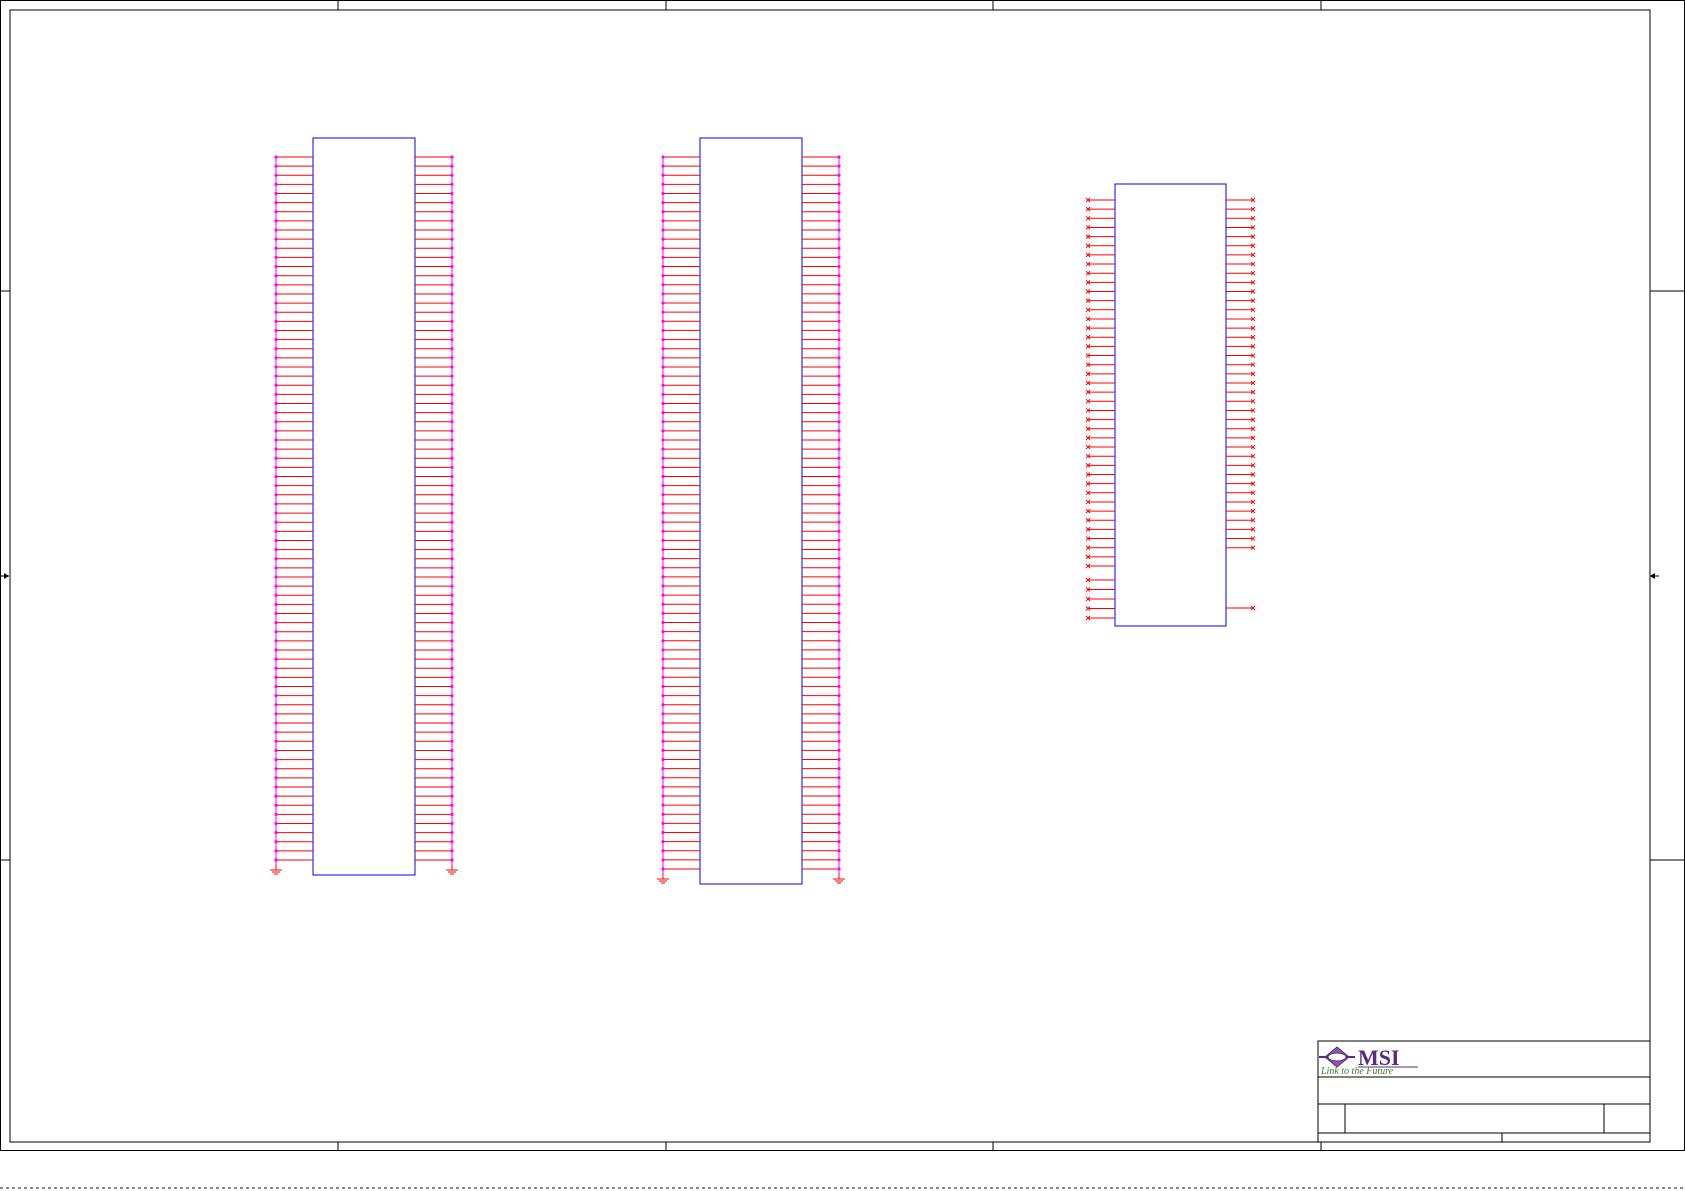 The width and height of the screenshot is (1685, 1191). Describe the element at coordinates (1484, 1091) in the screenshot. I see `title-block: MSI Link to the Future` at that location.